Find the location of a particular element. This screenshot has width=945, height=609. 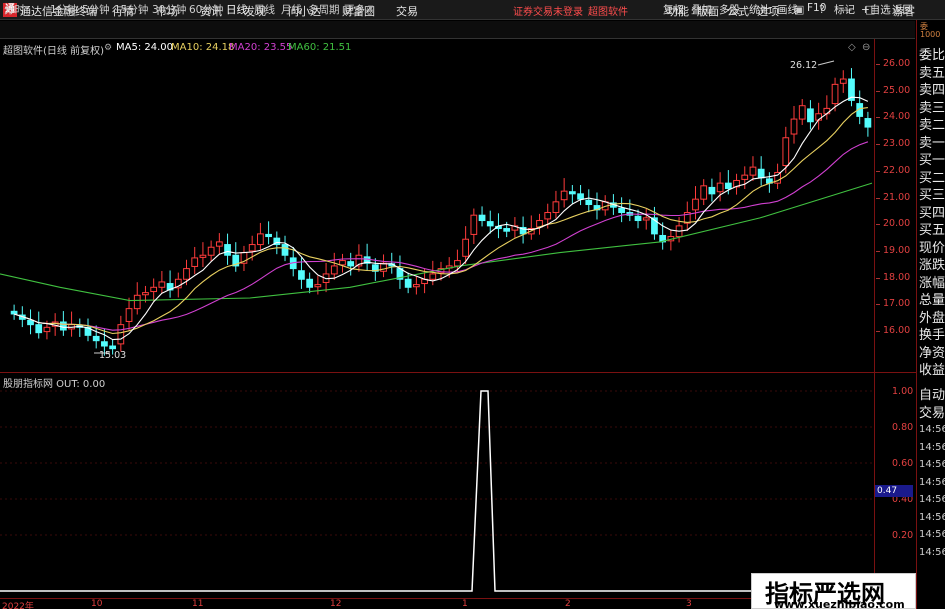

indicator-axis-label: 0.80 is located at coordinates (903, 427).